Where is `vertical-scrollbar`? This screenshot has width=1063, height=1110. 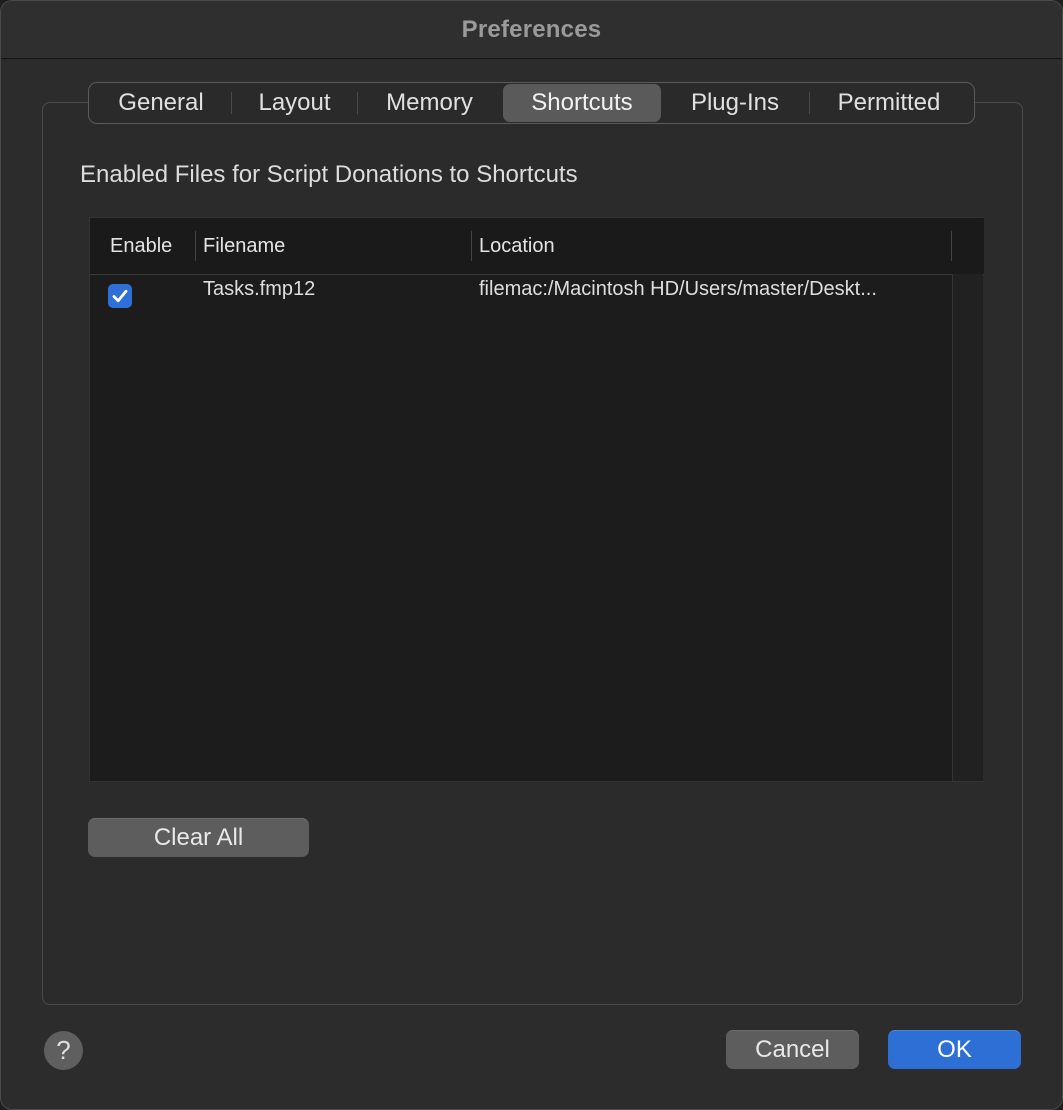
vertical-scrollbar is located at coordinates (967, 527).